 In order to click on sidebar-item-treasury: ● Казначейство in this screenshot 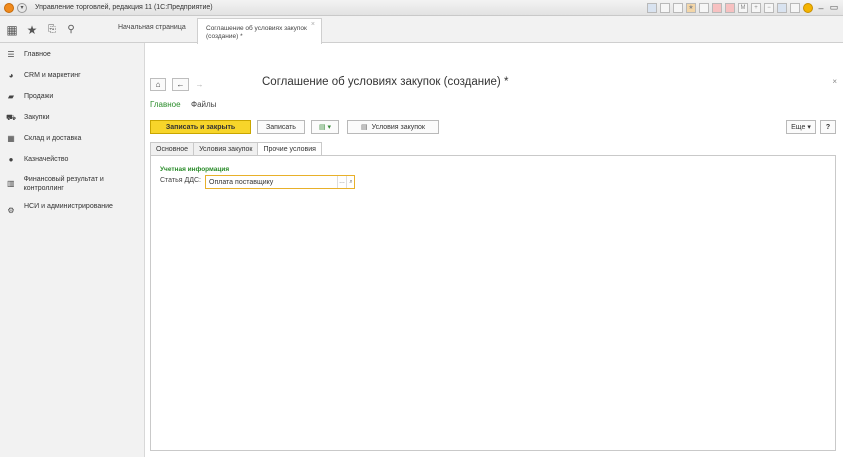, I will do `click(37, 159)`.